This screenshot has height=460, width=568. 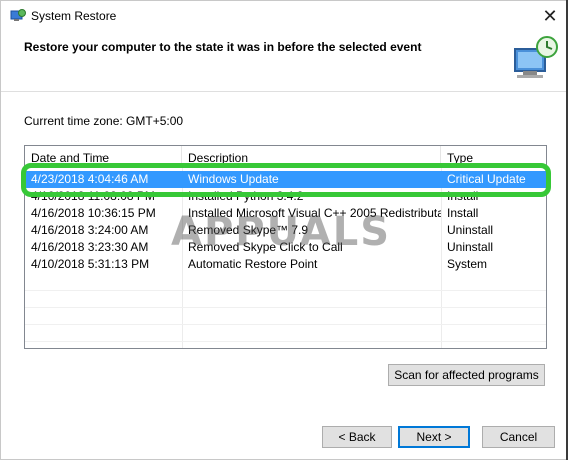 I want to click on row-date: 4/16/2018 3:23:30 AM, so click(x=90, y=247).